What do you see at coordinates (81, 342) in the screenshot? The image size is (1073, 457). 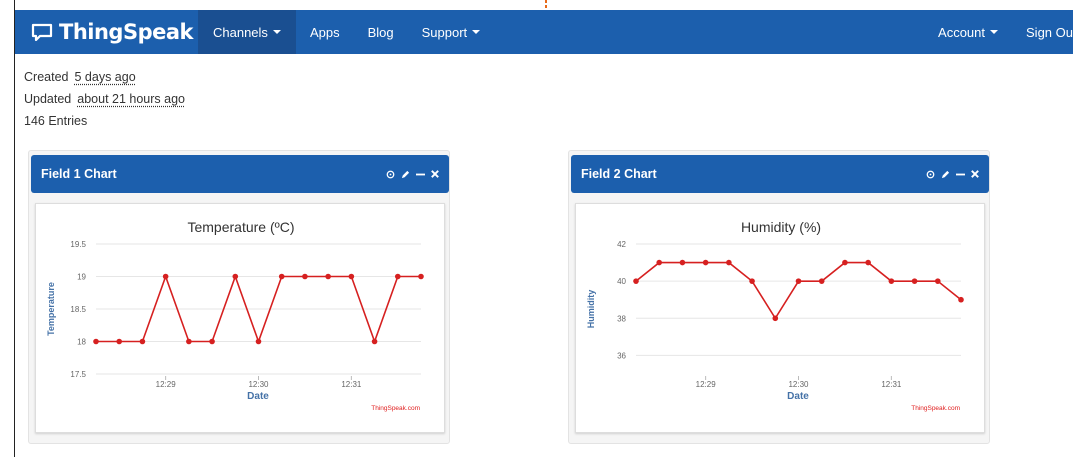 I see `y-tick-label: 18` at bounding box center [81, 342].